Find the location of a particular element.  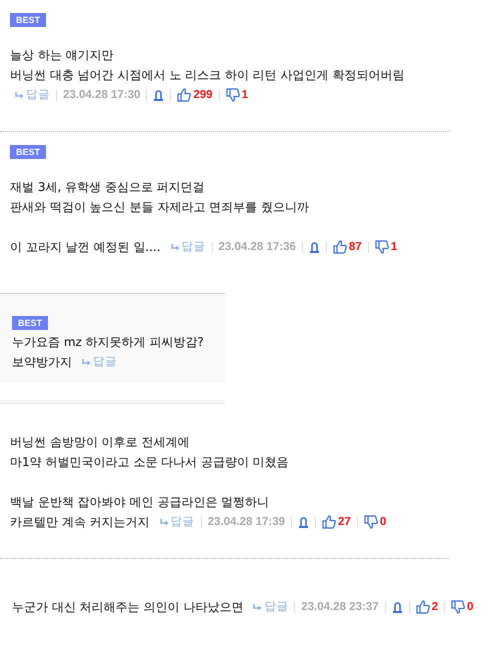

comment-text: 보약방가지 is located at coordinates (42, 362).